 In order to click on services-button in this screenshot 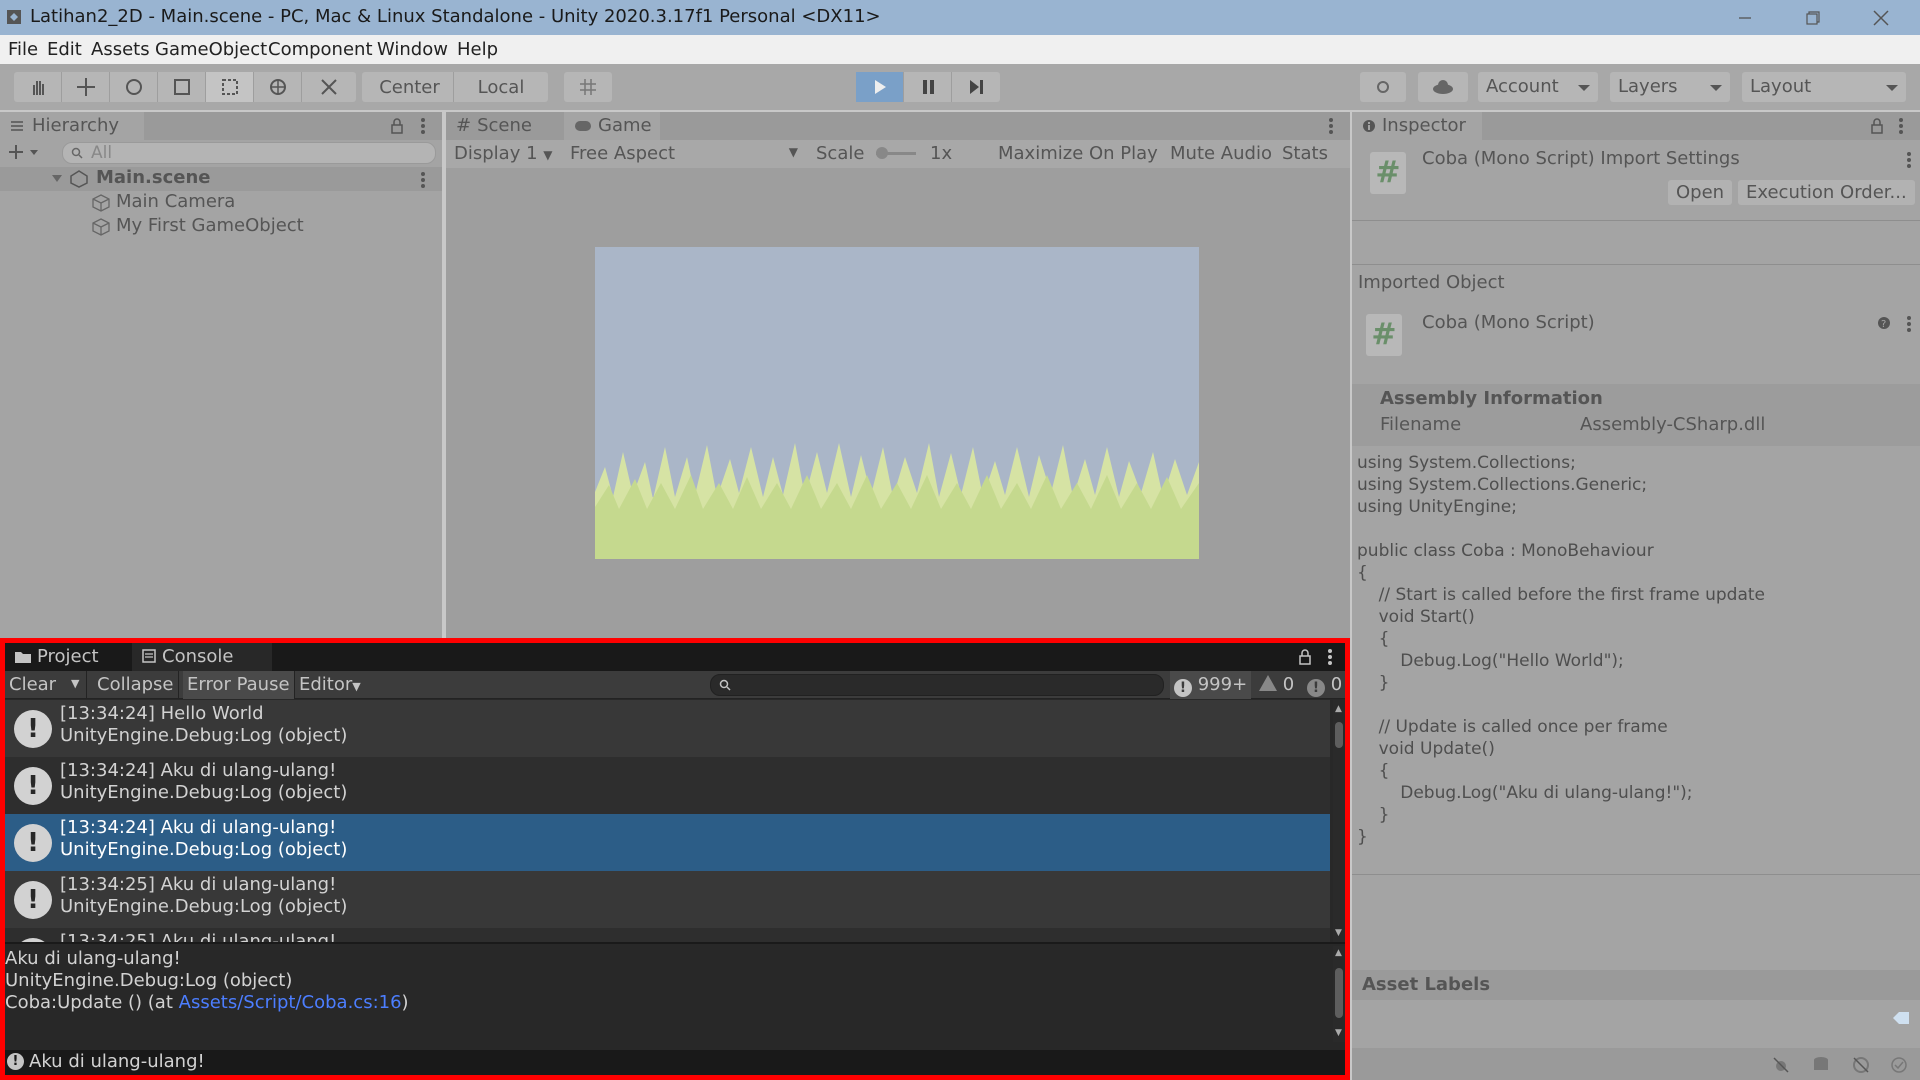, I will do `click(1383, 87)`.